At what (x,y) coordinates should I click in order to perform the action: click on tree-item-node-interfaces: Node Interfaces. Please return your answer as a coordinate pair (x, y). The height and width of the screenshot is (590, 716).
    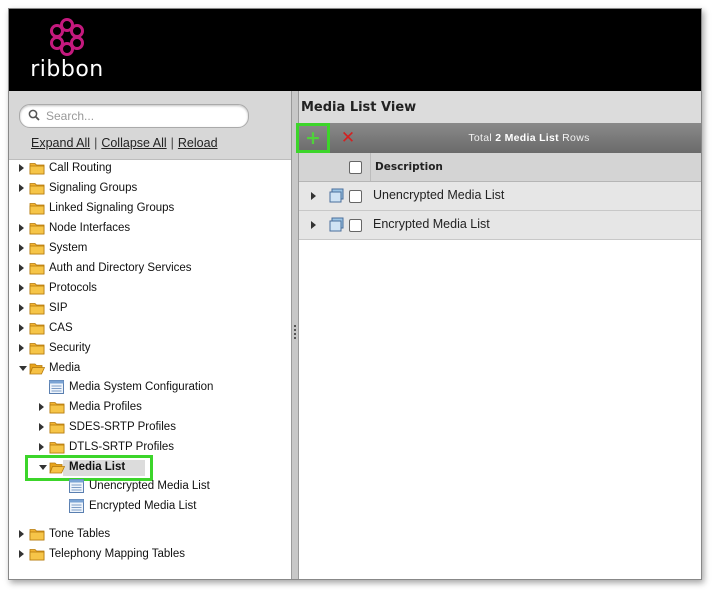
    Looking at the image, I should click on (150, 229).